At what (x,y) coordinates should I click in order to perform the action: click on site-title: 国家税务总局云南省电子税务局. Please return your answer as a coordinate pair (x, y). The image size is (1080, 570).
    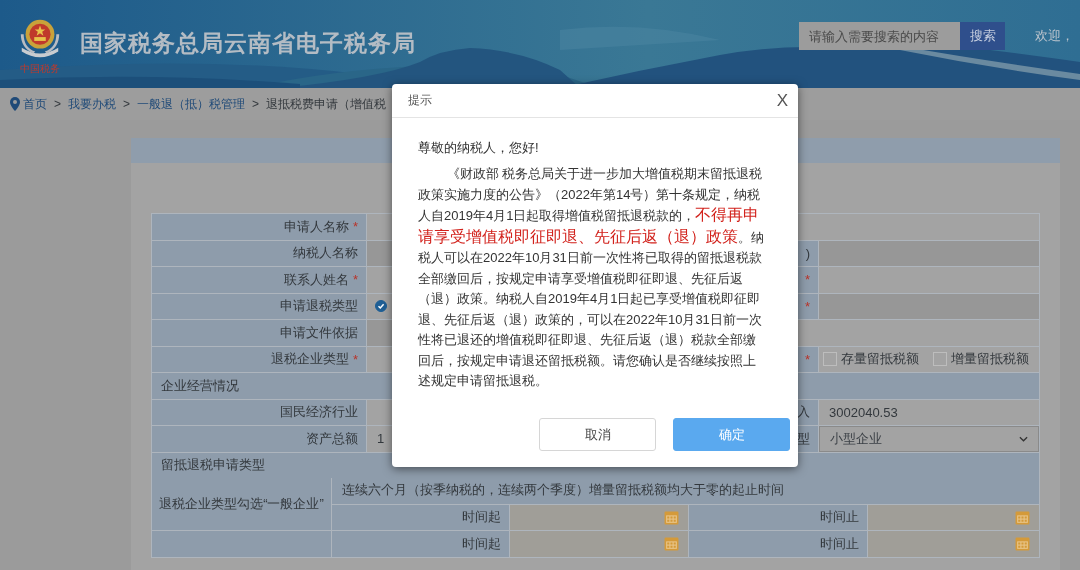
    Looking at the image, I should click on (248, 43).